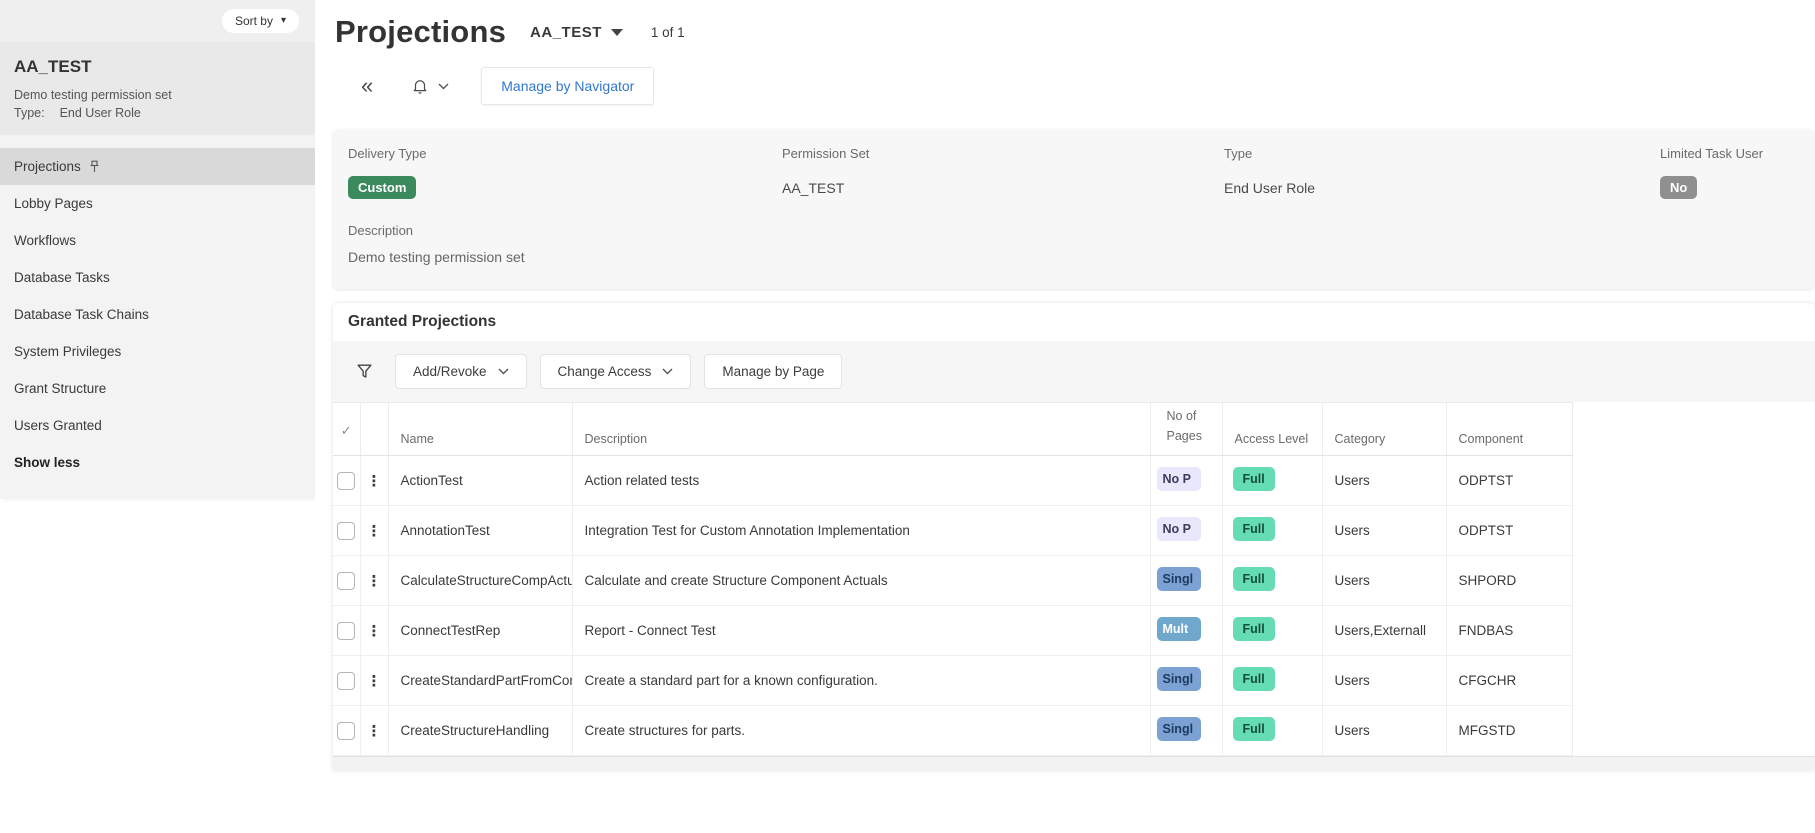  I want to click on field-permission-set: Permission Set AA_TEST, so click(826, 171).